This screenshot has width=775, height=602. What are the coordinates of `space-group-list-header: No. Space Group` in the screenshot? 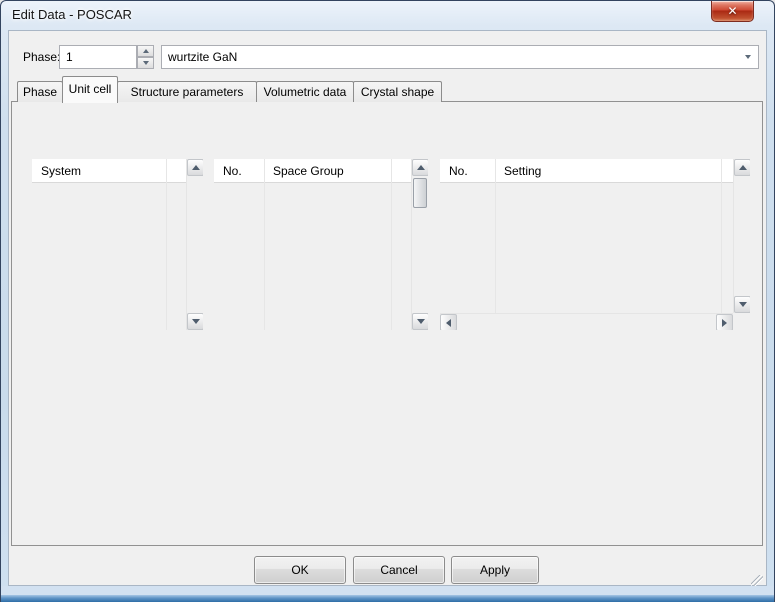 It's located at (312, 171).